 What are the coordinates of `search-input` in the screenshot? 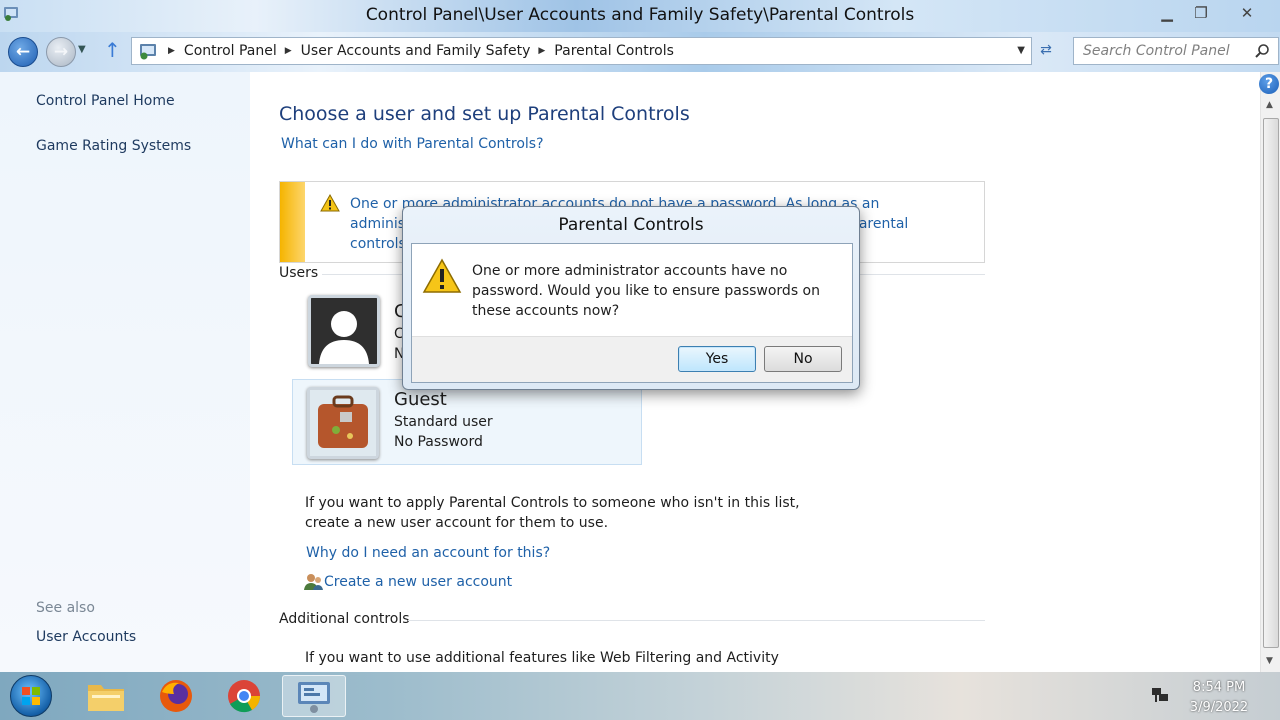 It's located at (1159, 51).